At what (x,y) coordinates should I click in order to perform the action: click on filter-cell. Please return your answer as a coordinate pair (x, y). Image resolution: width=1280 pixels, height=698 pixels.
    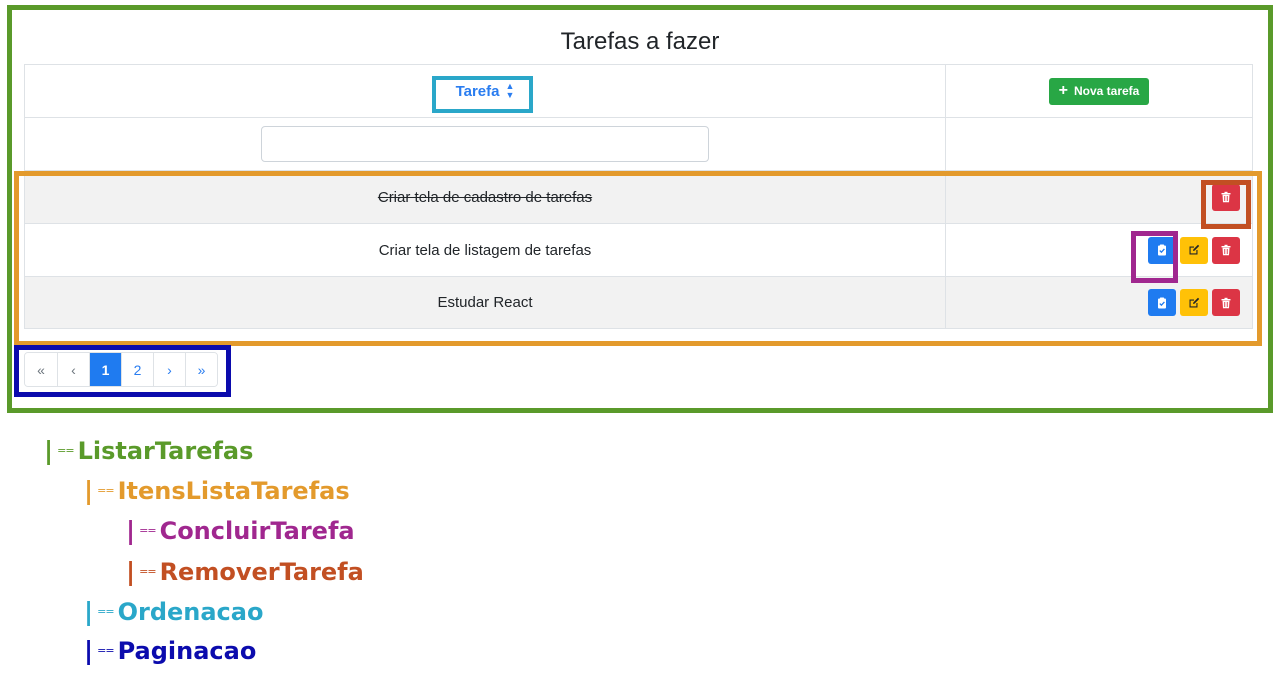
    Looking at the image, I should click on (485, 144).